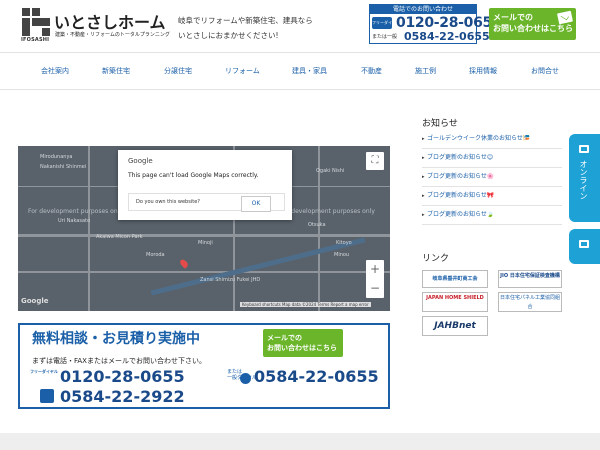 This screenshot has width=600, height=450. Describe the element at coordinates (302, 348) in the screenshot. I see `banner-mail-line-2: お問い合わせはこちら` at that location.